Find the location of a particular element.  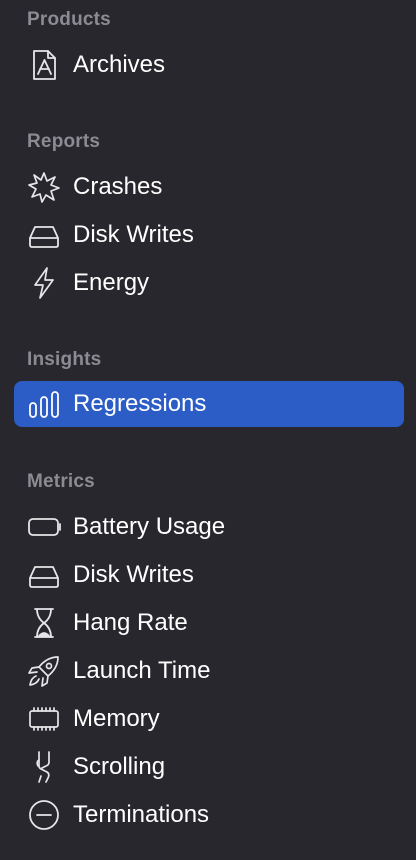

minus-circle-icon is located at coordinates (44, 815).